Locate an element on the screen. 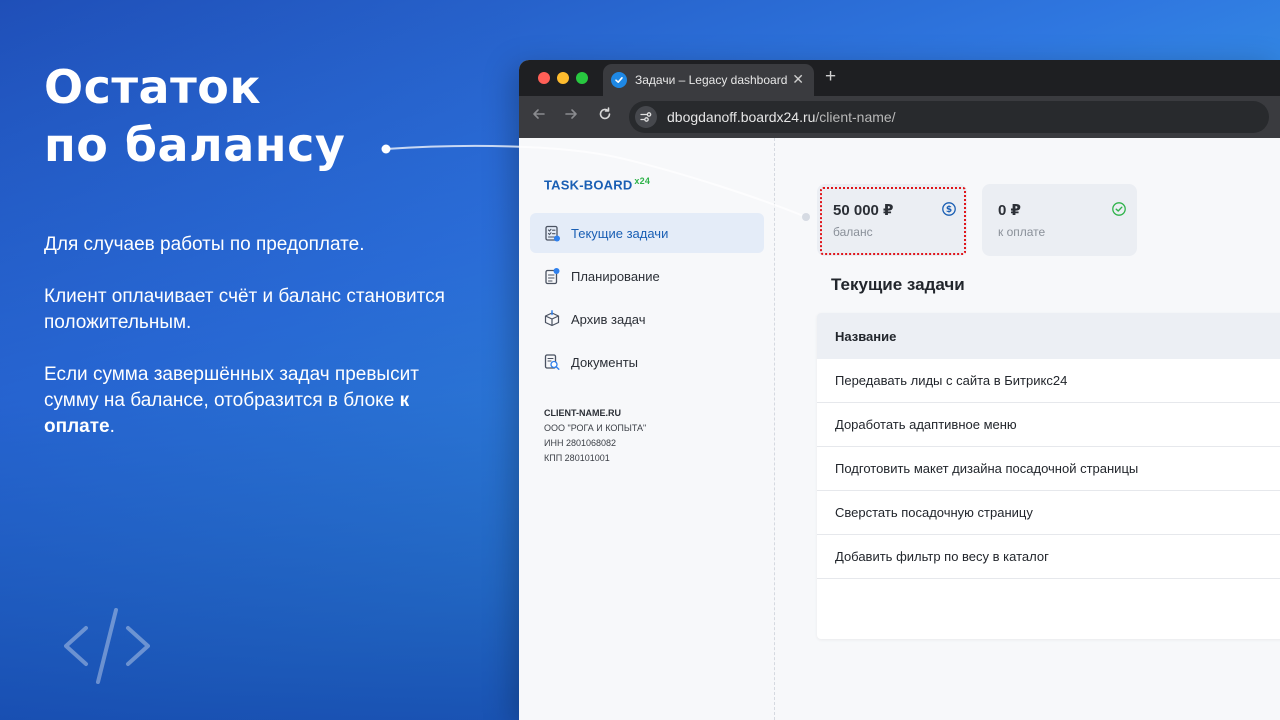 This screenshot has width=1280, height=720. brand-name: TASK-BOARD is located at coordinates (588, 185).